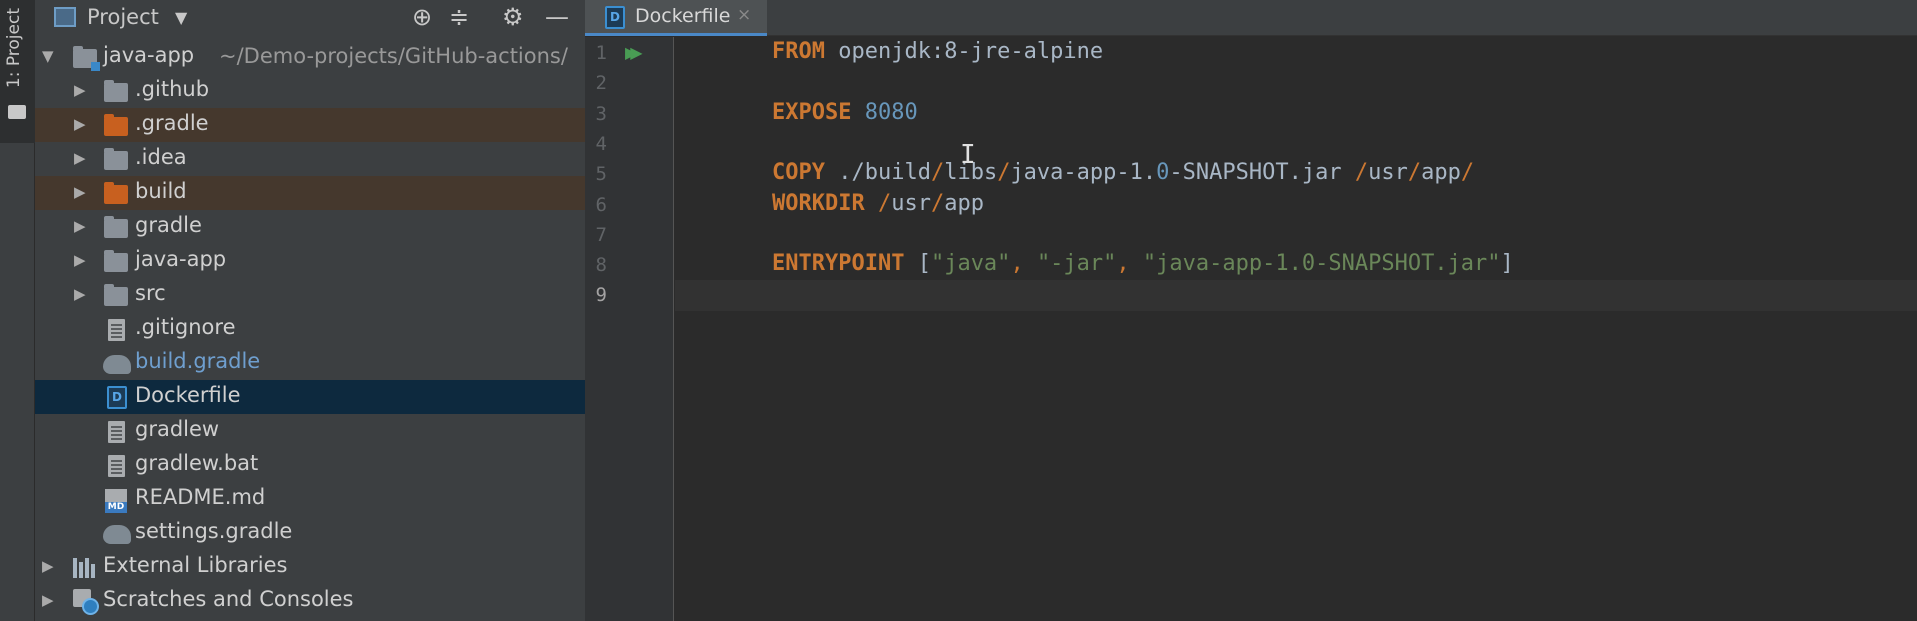 This screenshot has height=621, width=1917. I want to click on project-view-selector: Project, so click(123, 17).